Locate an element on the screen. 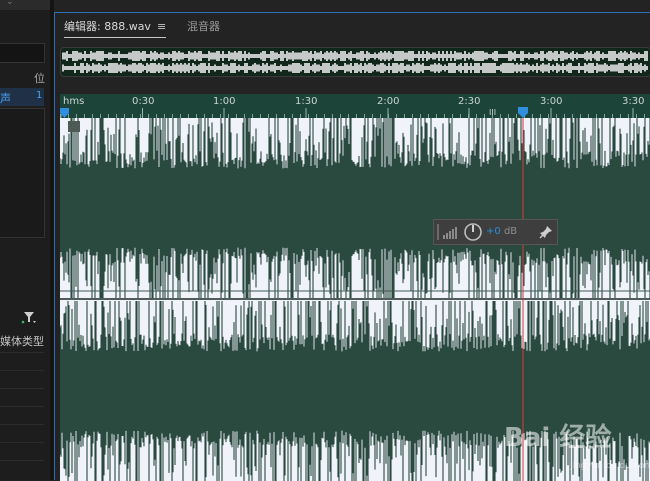  tick-label: 3:00 is located at coordinates (551, 101).